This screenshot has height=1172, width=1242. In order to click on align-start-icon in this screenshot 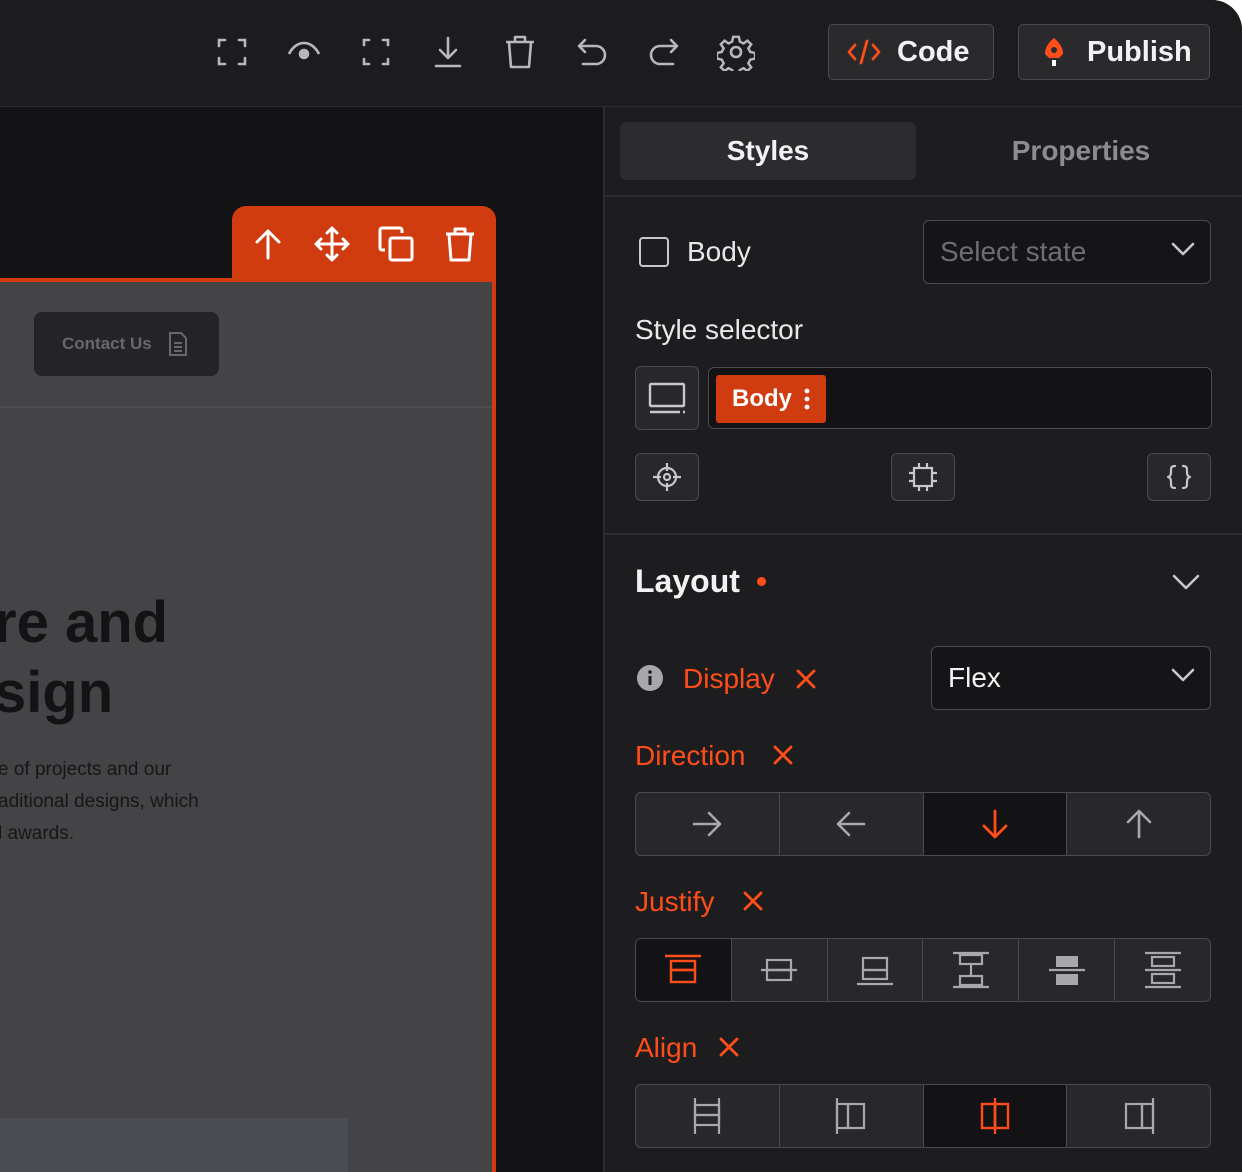, I will do `click(851, 1116)`.